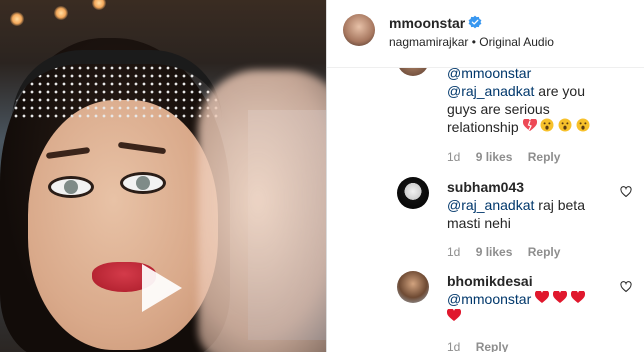  What do you see at coordinates (475, 22) in the screenshot?
I see `verified-badge-icon` at bounding box center [475, 22].